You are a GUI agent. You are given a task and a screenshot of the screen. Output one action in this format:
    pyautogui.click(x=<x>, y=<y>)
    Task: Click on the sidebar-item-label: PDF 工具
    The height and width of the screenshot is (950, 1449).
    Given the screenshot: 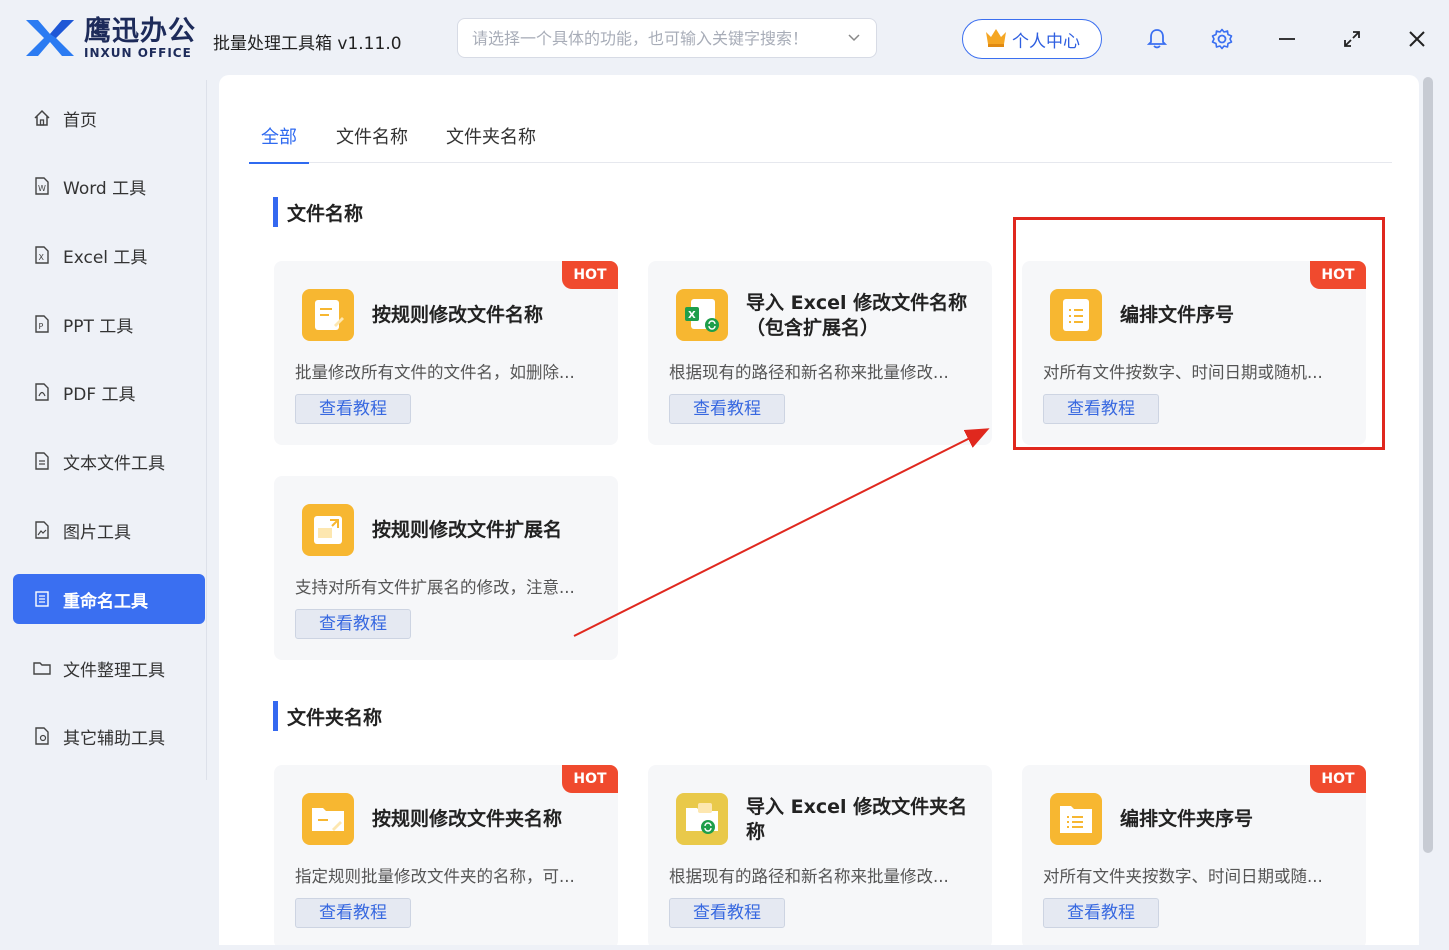 What is the action you would take?
    pyautogui.click(x=99, y=394)
    